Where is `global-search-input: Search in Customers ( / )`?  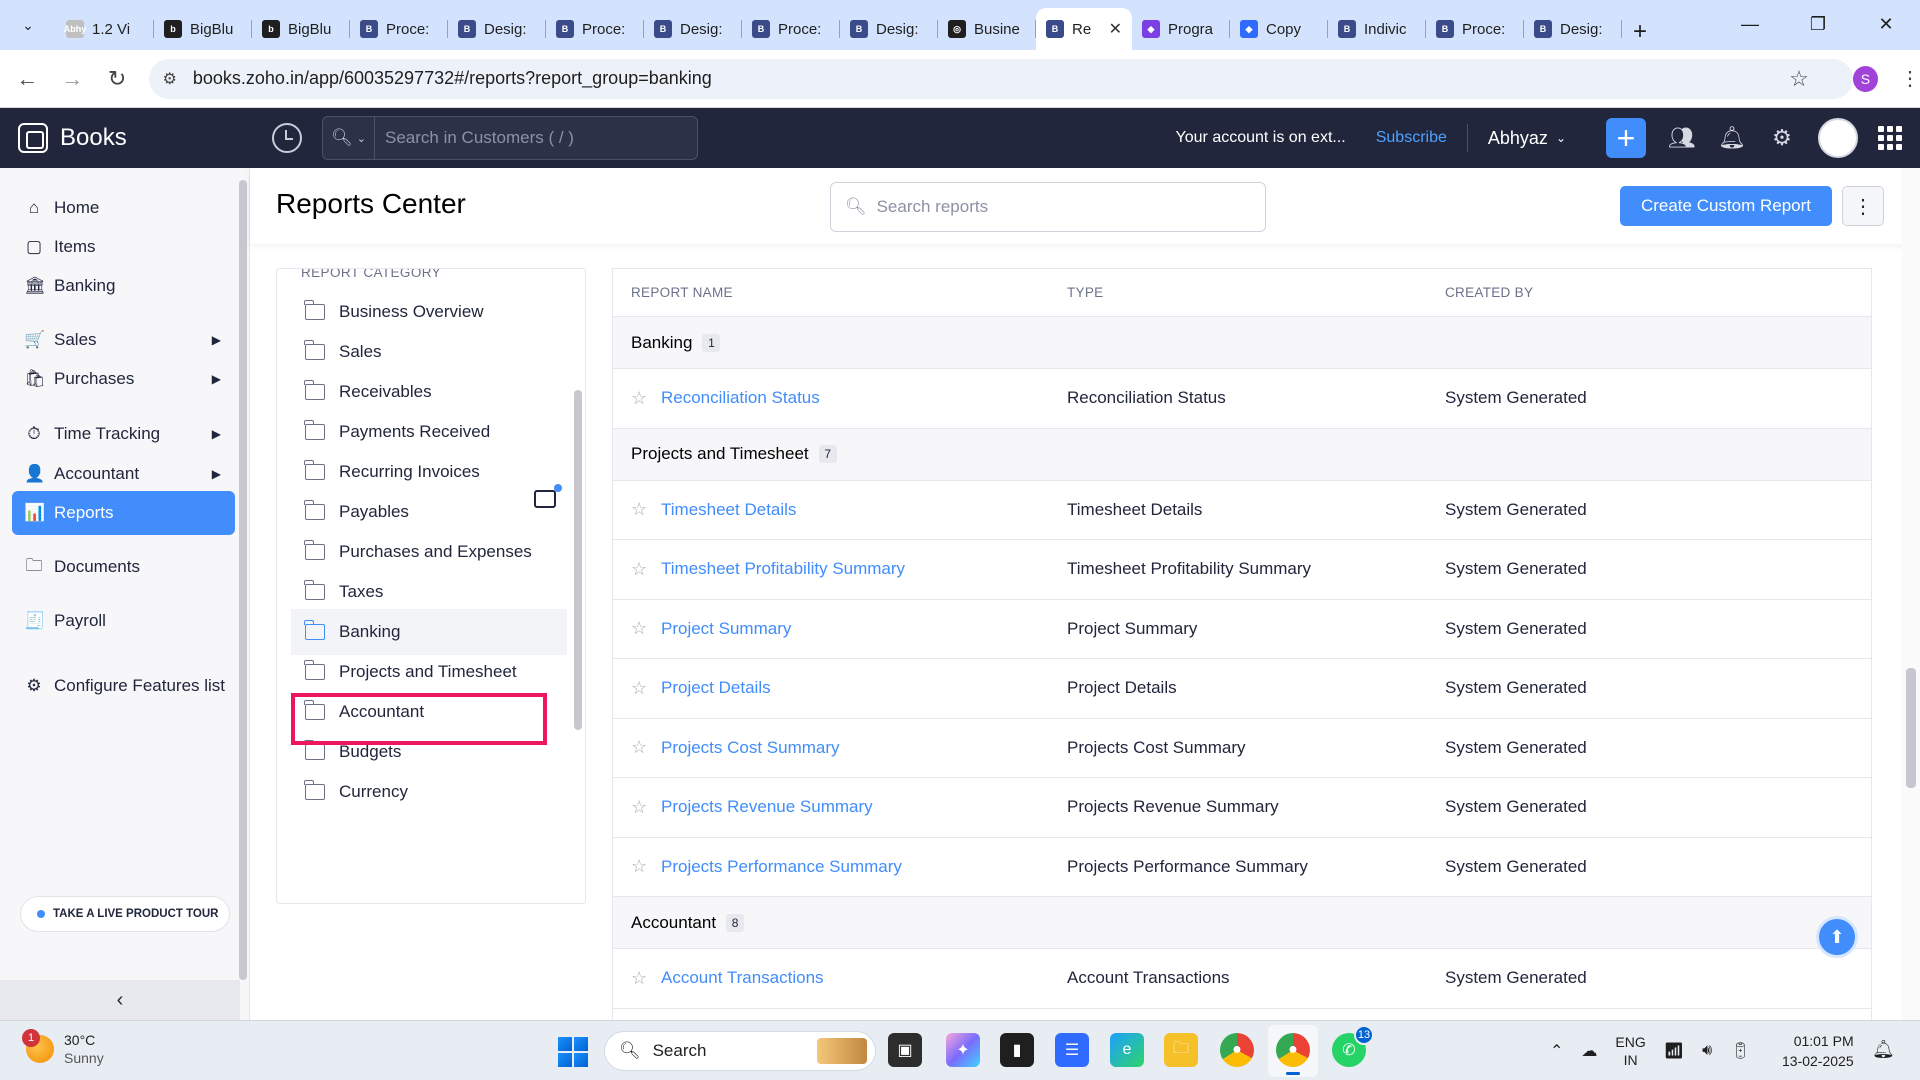
global-search-input: Search in Customers ( / ) is located at coordinates (536, 138).